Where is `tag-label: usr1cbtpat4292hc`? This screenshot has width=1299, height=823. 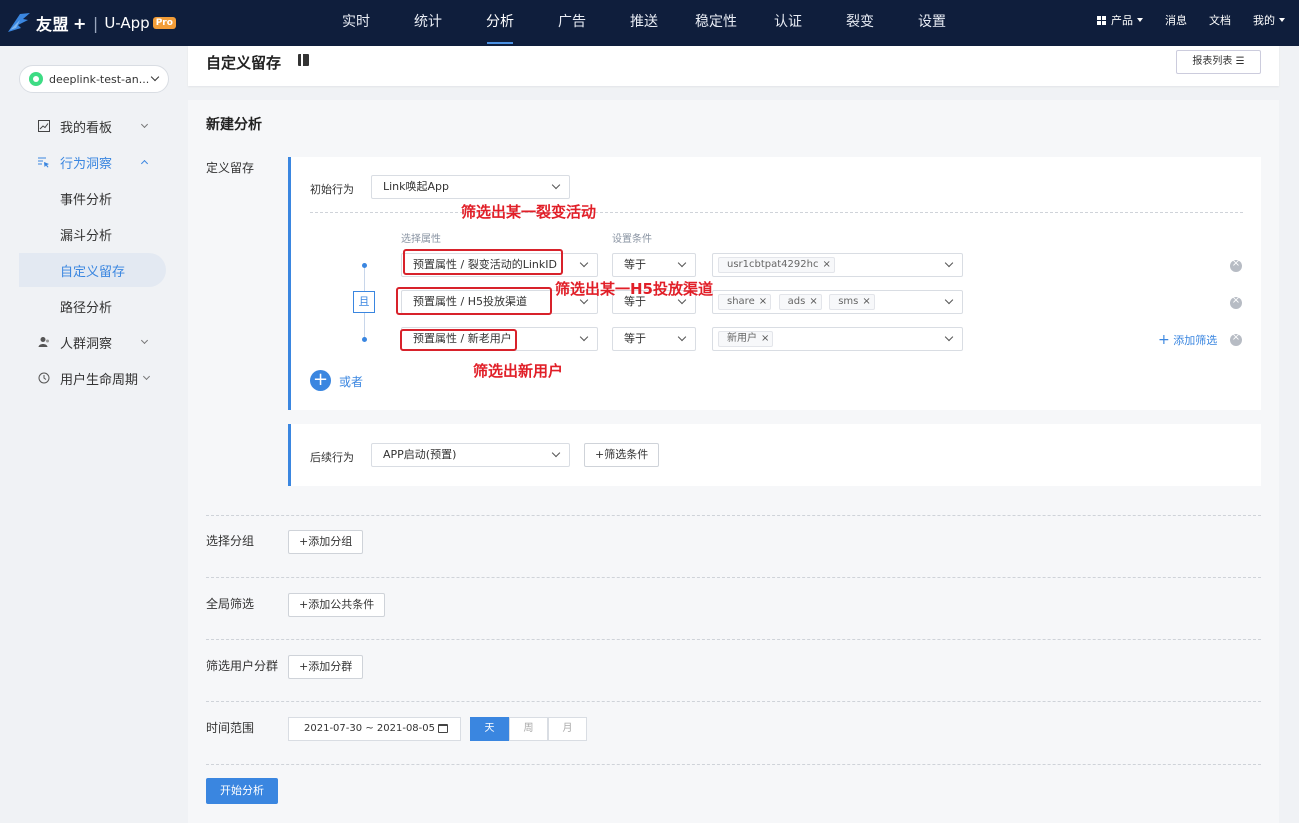
tag-label: usr1cbtpat4292hc is located at coordinates (773, 264).